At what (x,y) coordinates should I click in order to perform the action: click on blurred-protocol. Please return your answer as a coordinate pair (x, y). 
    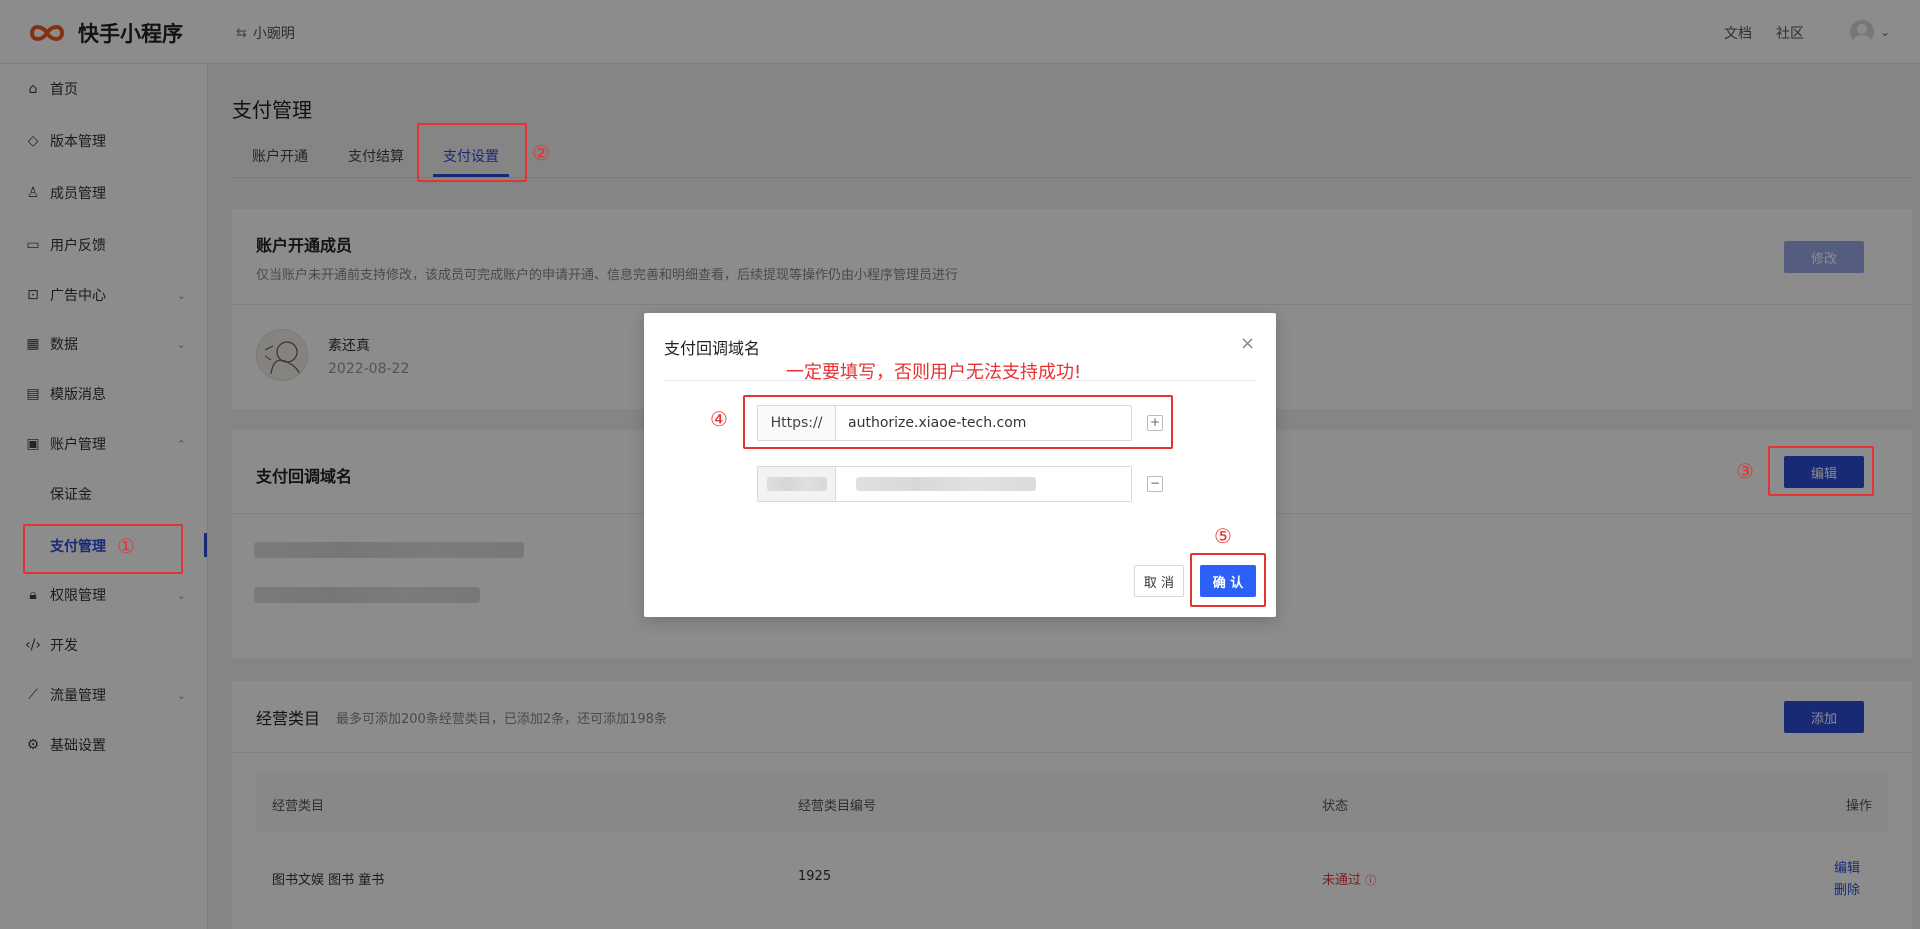
    Looking at the image, I should click on (796, 484).